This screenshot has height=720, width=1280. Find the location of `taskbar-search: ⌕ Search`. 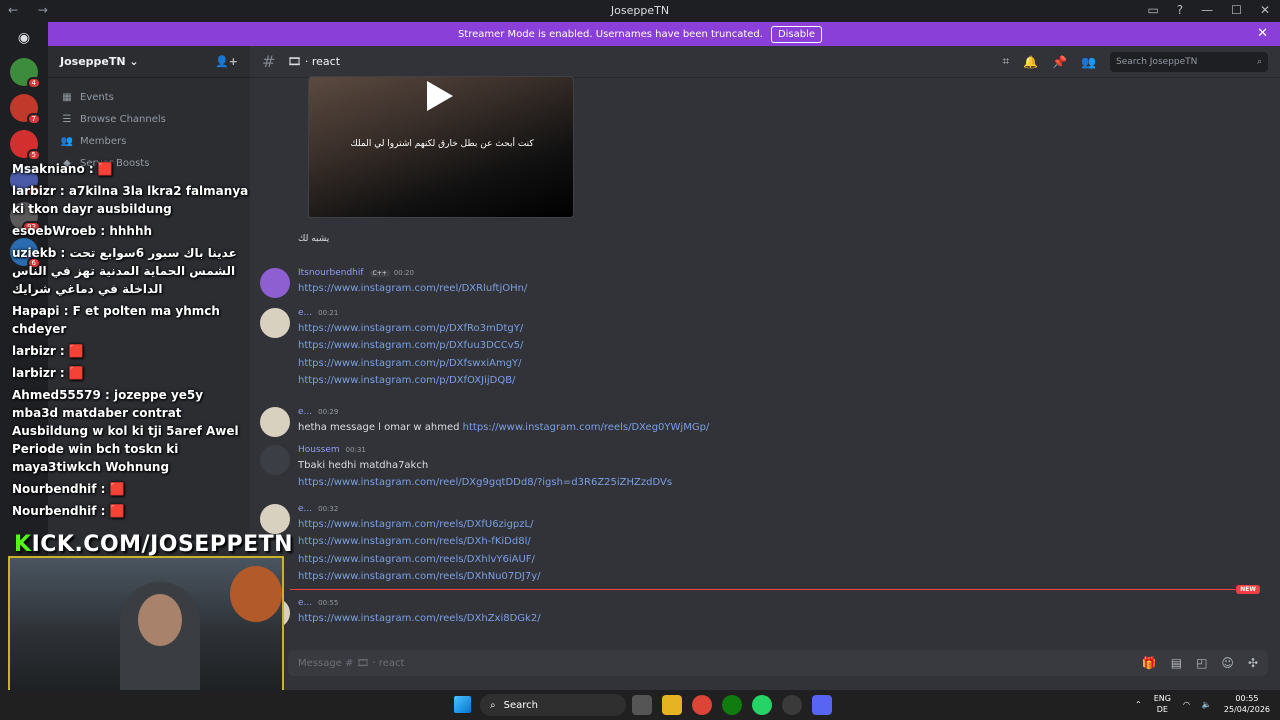

taskbar-search: ⌕ Search is located at coordinates (553, 705).